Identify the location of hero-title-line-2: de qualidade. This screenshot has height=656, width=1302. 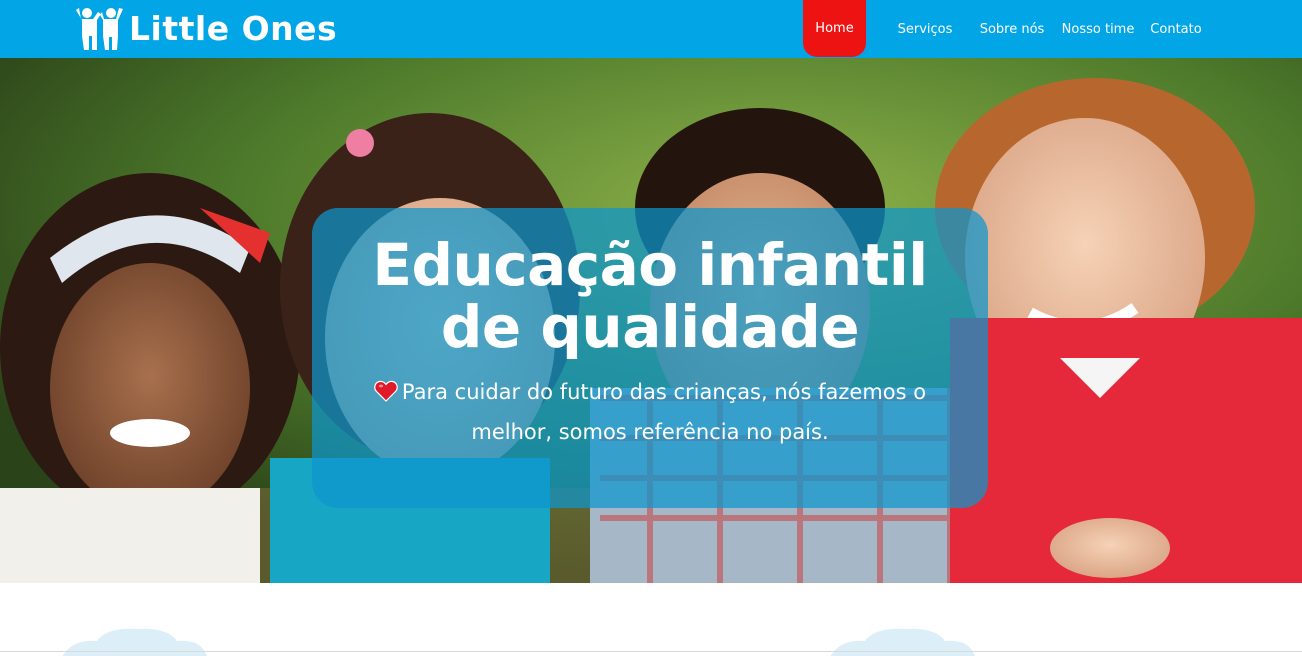
(650, 327).